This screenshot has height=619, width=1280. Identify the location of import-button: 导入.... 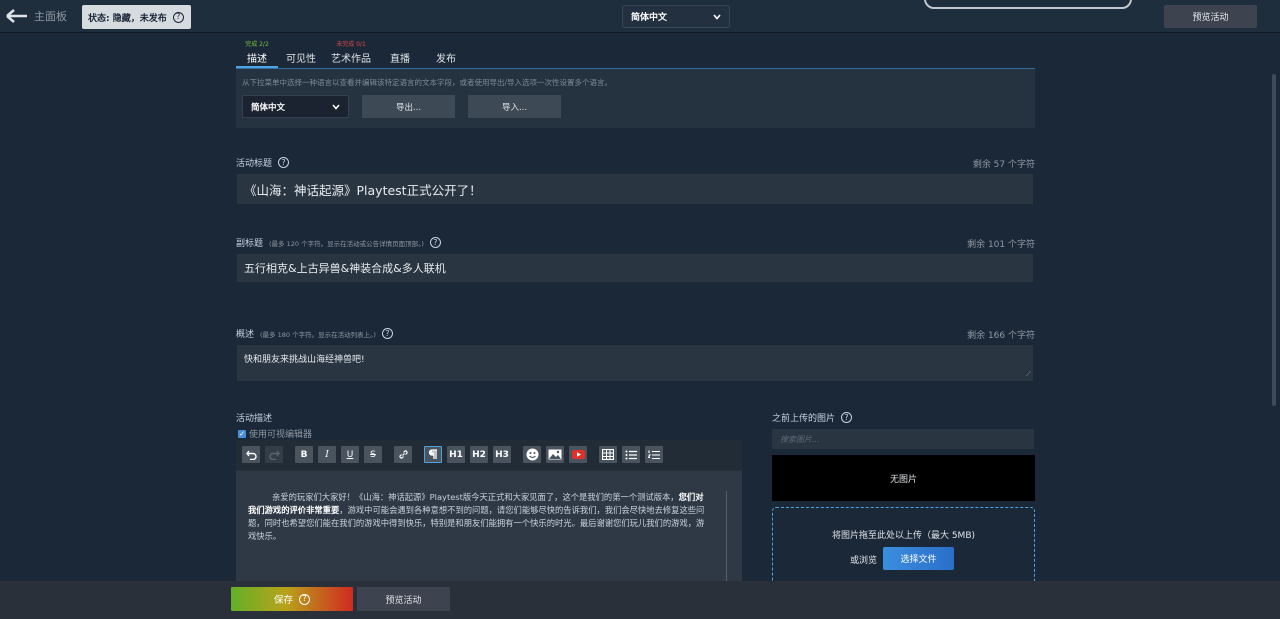
(514, 106).